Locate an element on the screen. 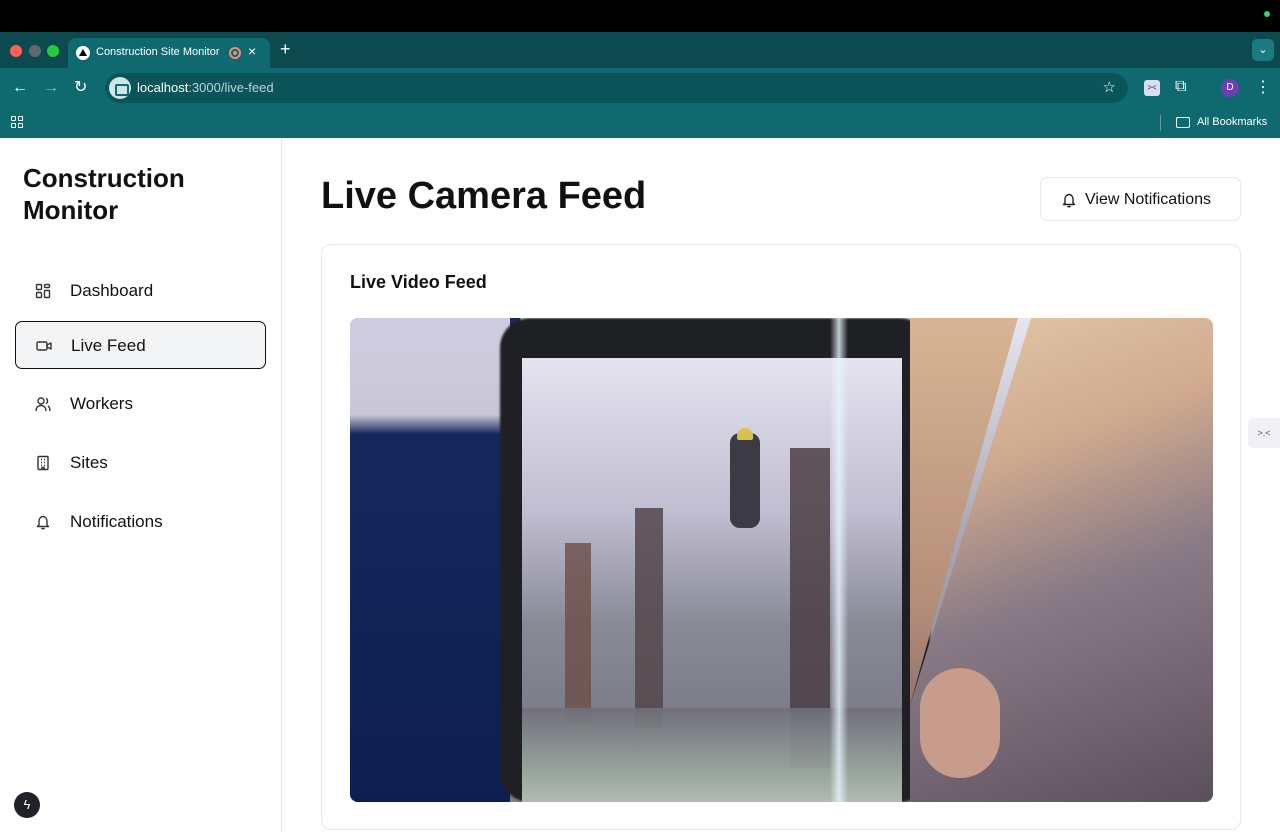 This screenshot has width=1280, height=832. sidebar-item-label: Live Feed is located at coordinates (108, 345).